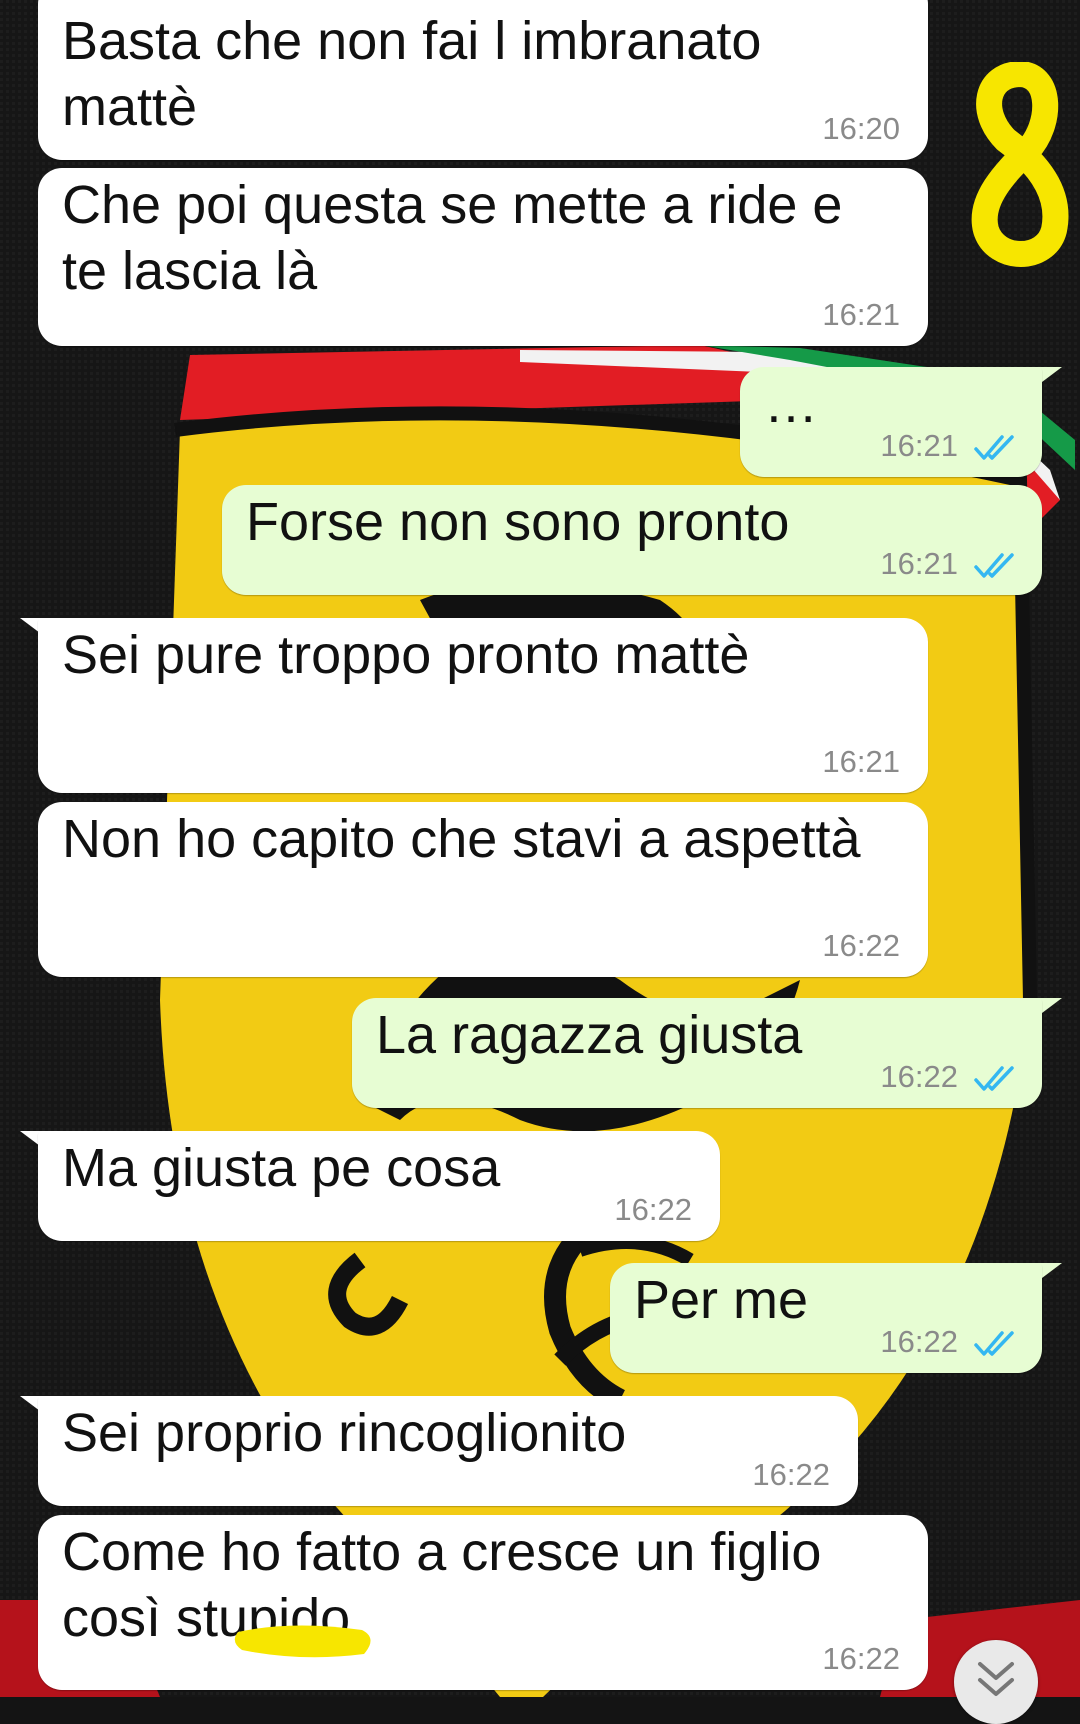 Image resolution: width=1080 pixels, height=1724 pixels. I want to click on annotation-number-eight, so click(1020, 164).